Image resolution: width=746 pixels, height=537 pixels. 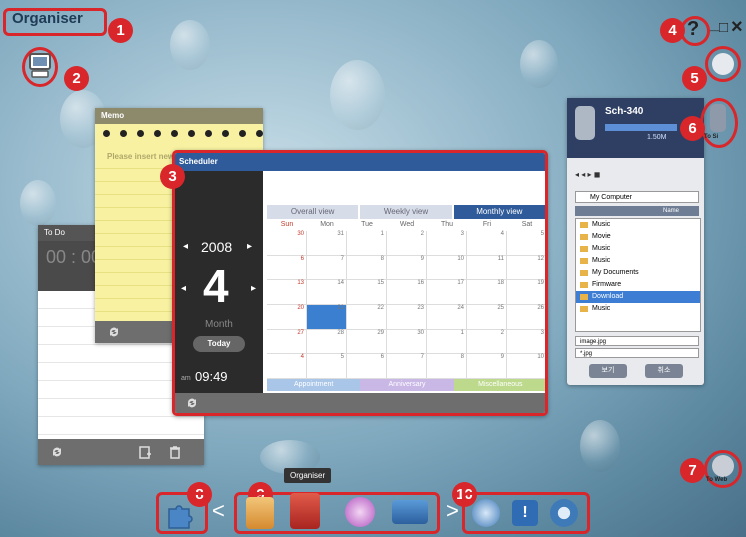 What do you see at coordinates (327, 317) in the screenshot?
I see `calendar-day-cell: 21` at bounding box center [327, 317].